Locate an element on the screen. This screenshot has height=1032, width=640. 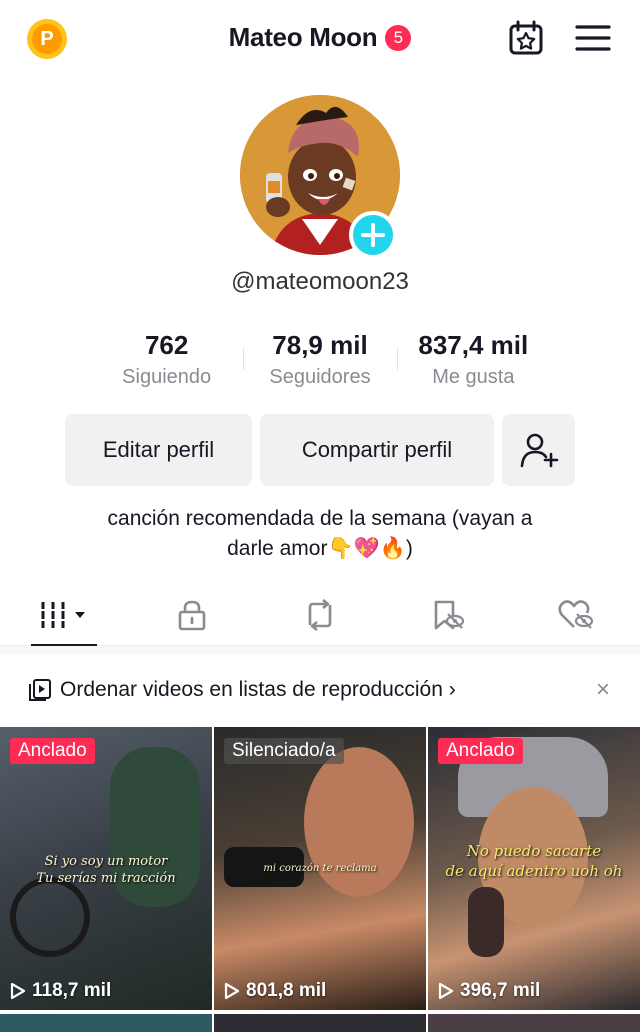
bookmark-hidden-icon is located at coordinates (449, 615).